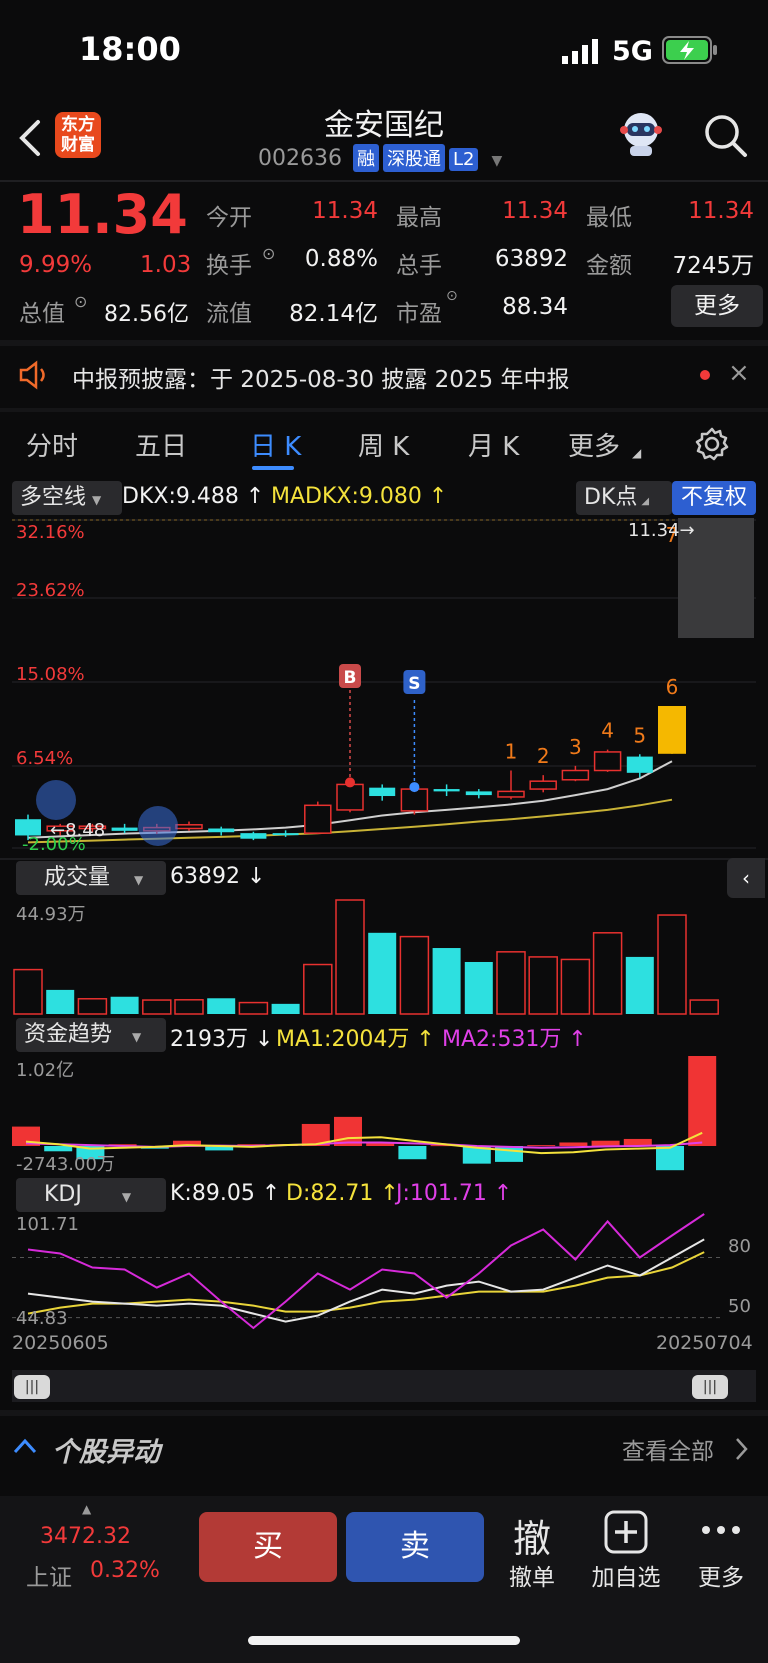 Image resolution: width=768 pixels, height=1663 pixels. Describe the element at coordinates (384, 50) in the screenshot. I see `status-bar: 18:00 5G` at that location.